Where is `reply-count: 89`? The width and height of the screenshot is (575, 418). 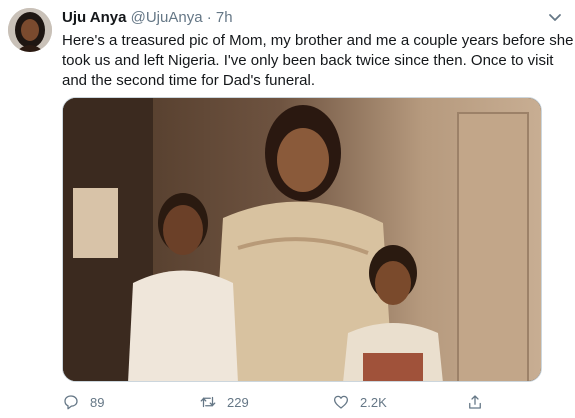 reply-count: 89 is located at coordinates (97, 402).